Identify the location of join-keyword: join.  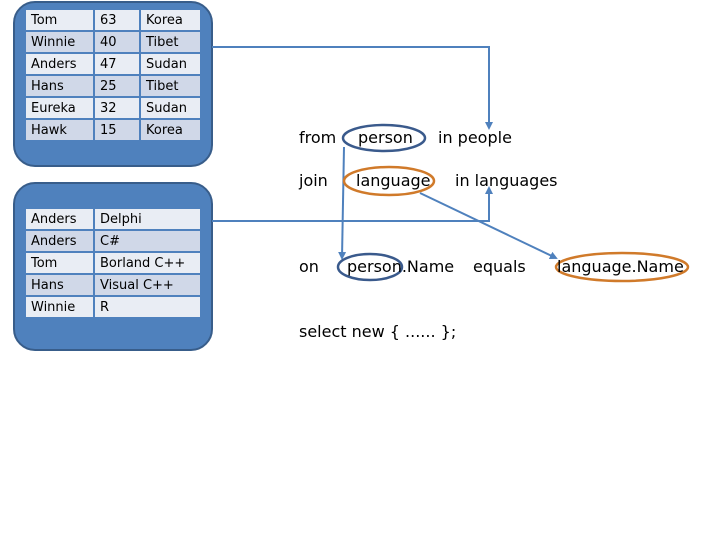
(313, 180).